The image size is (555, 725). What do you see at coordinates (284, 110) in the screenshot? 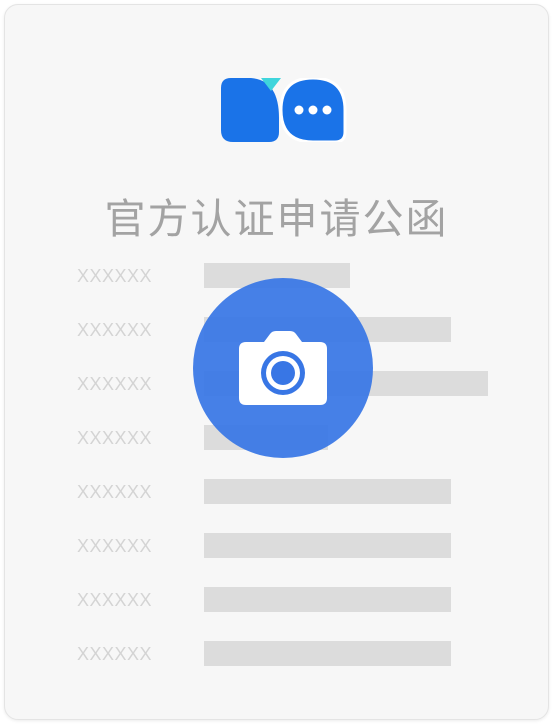
I see `chat-bubble-logo-icon` at bounding box center [284, 110].